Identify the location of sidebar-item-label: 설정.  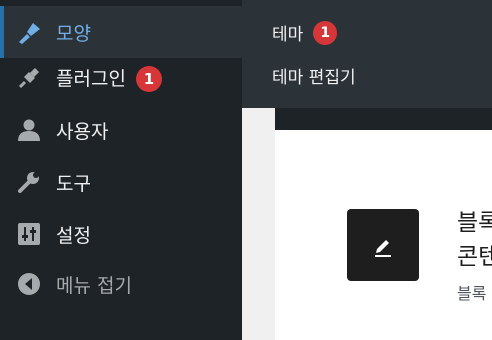
(73, 235).